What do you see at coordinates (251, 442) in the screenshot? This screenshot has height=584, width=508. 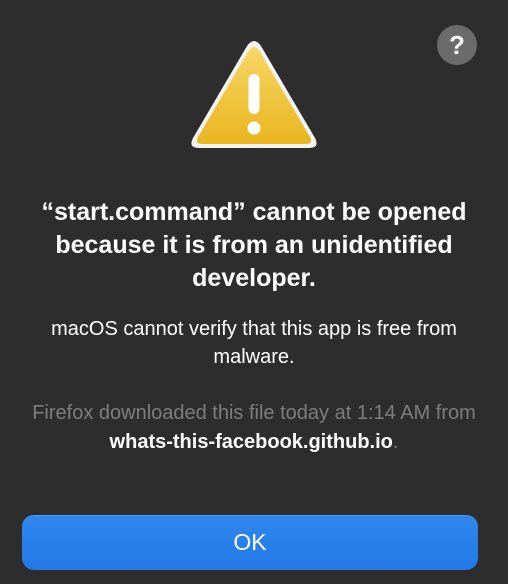 I see `download-source: whats-this-facebook.github.io` at bounding box center [251, 442].